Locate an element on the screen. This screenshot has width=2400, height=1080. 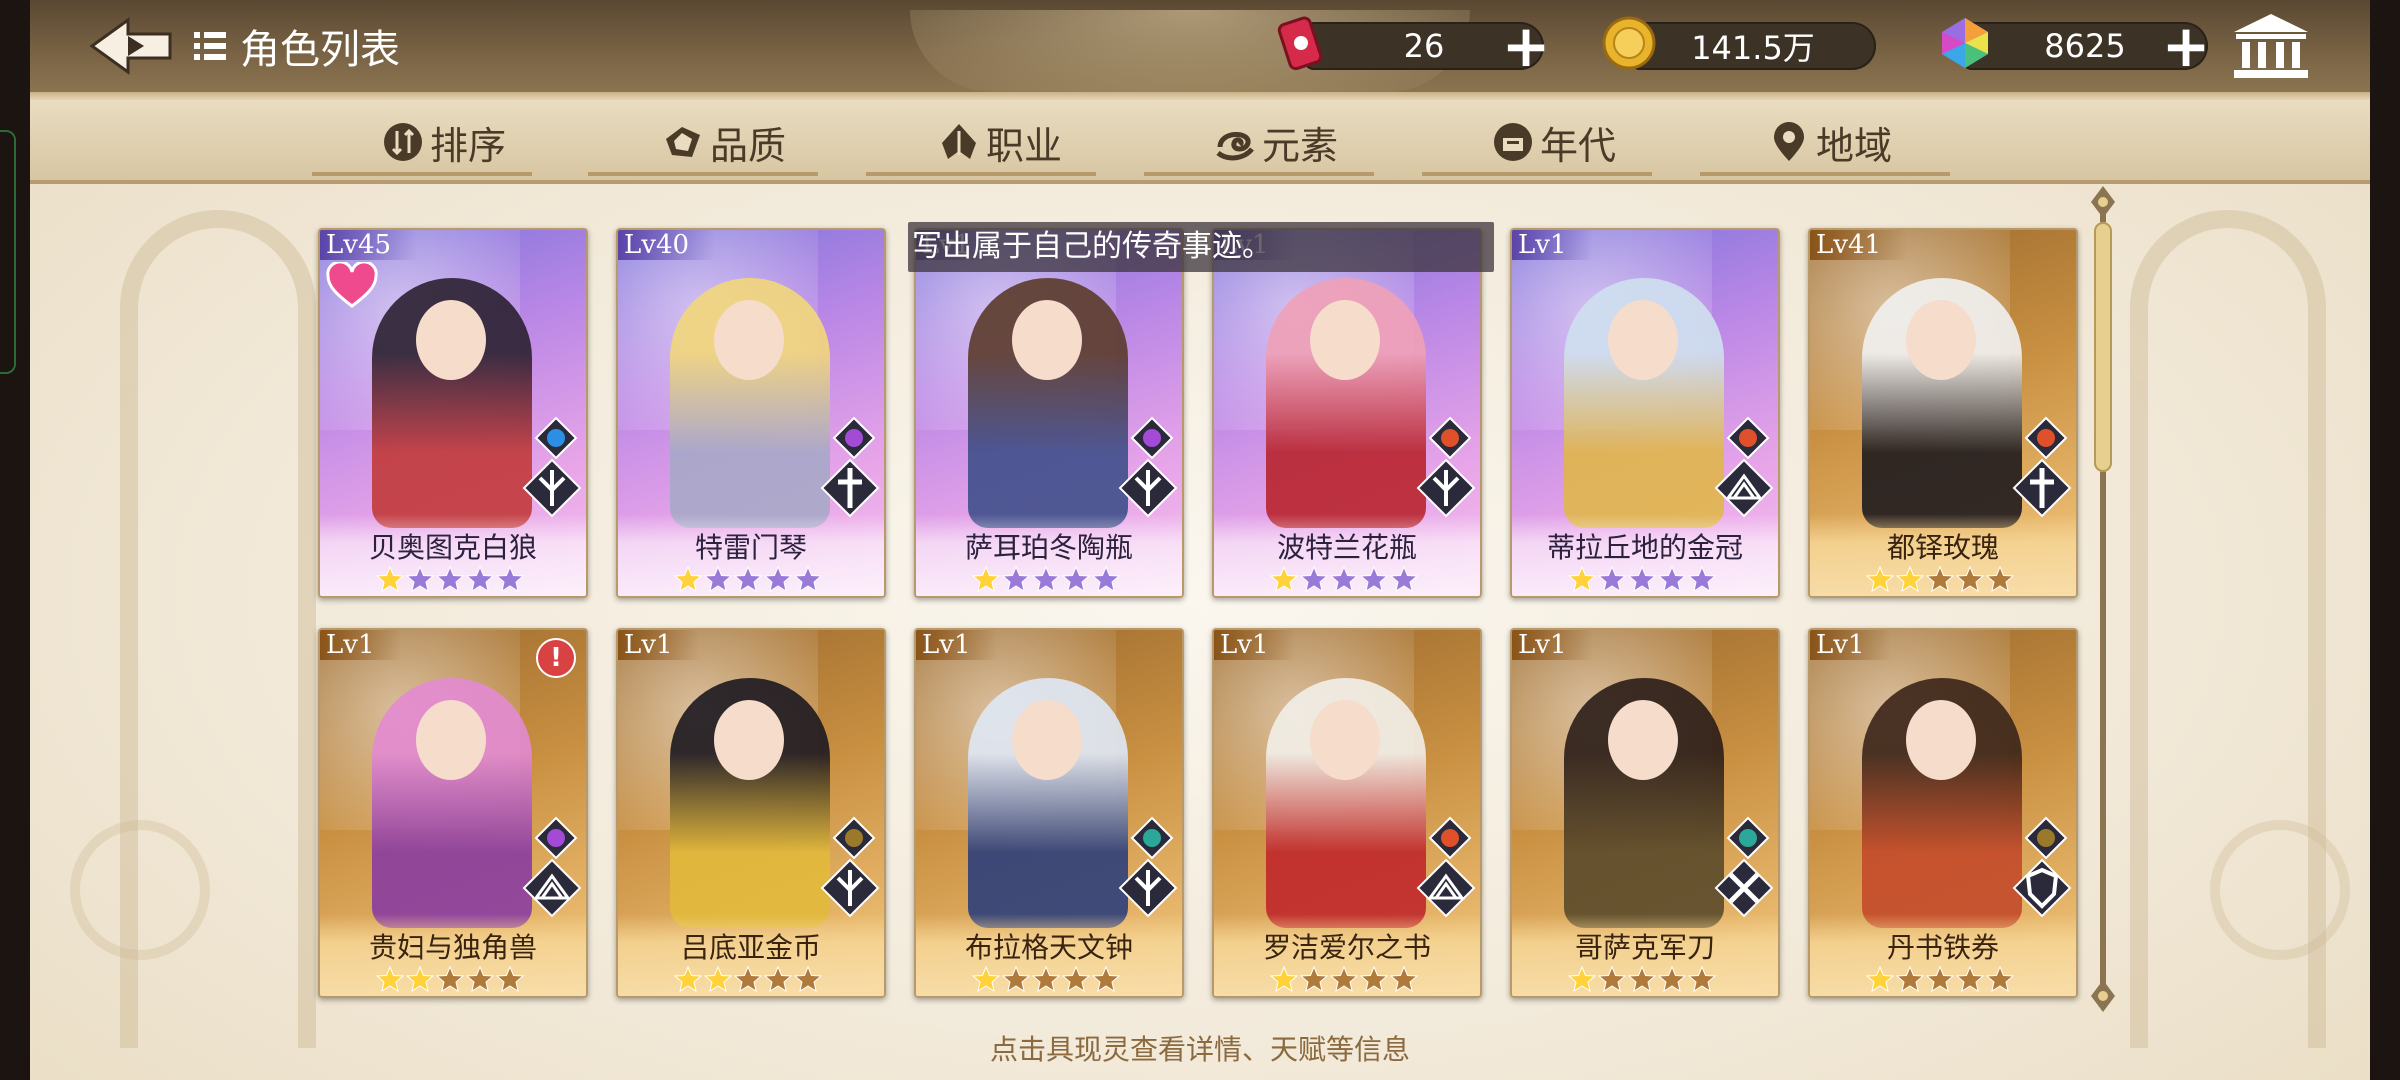
character-card: Lv1 罗洁爱尔之书 is located at coordinates (1347, 813).